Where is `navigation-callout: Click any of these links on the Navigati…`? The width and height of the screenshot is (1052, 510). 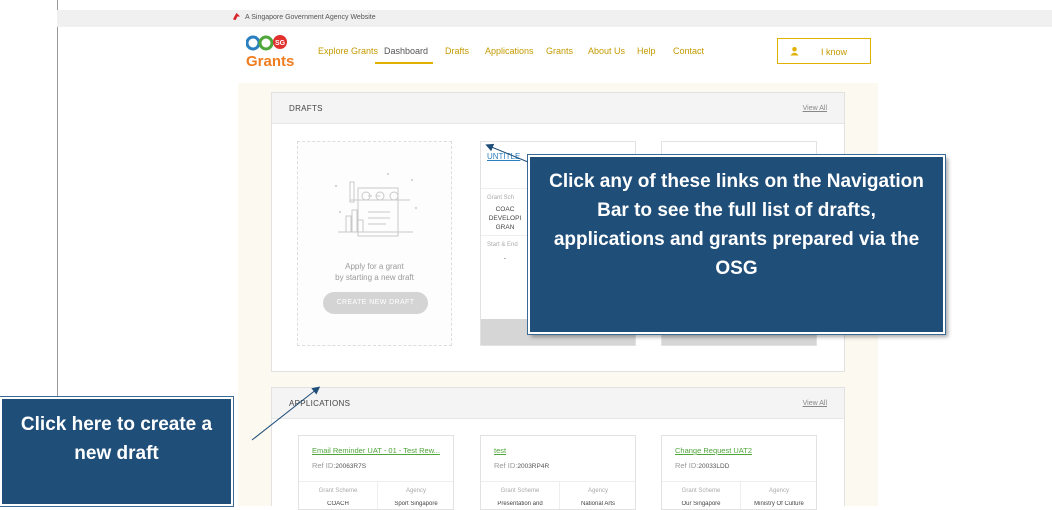
navigation-callout: Click any of these links on the Navigati… is located at coordinates (736, 244).